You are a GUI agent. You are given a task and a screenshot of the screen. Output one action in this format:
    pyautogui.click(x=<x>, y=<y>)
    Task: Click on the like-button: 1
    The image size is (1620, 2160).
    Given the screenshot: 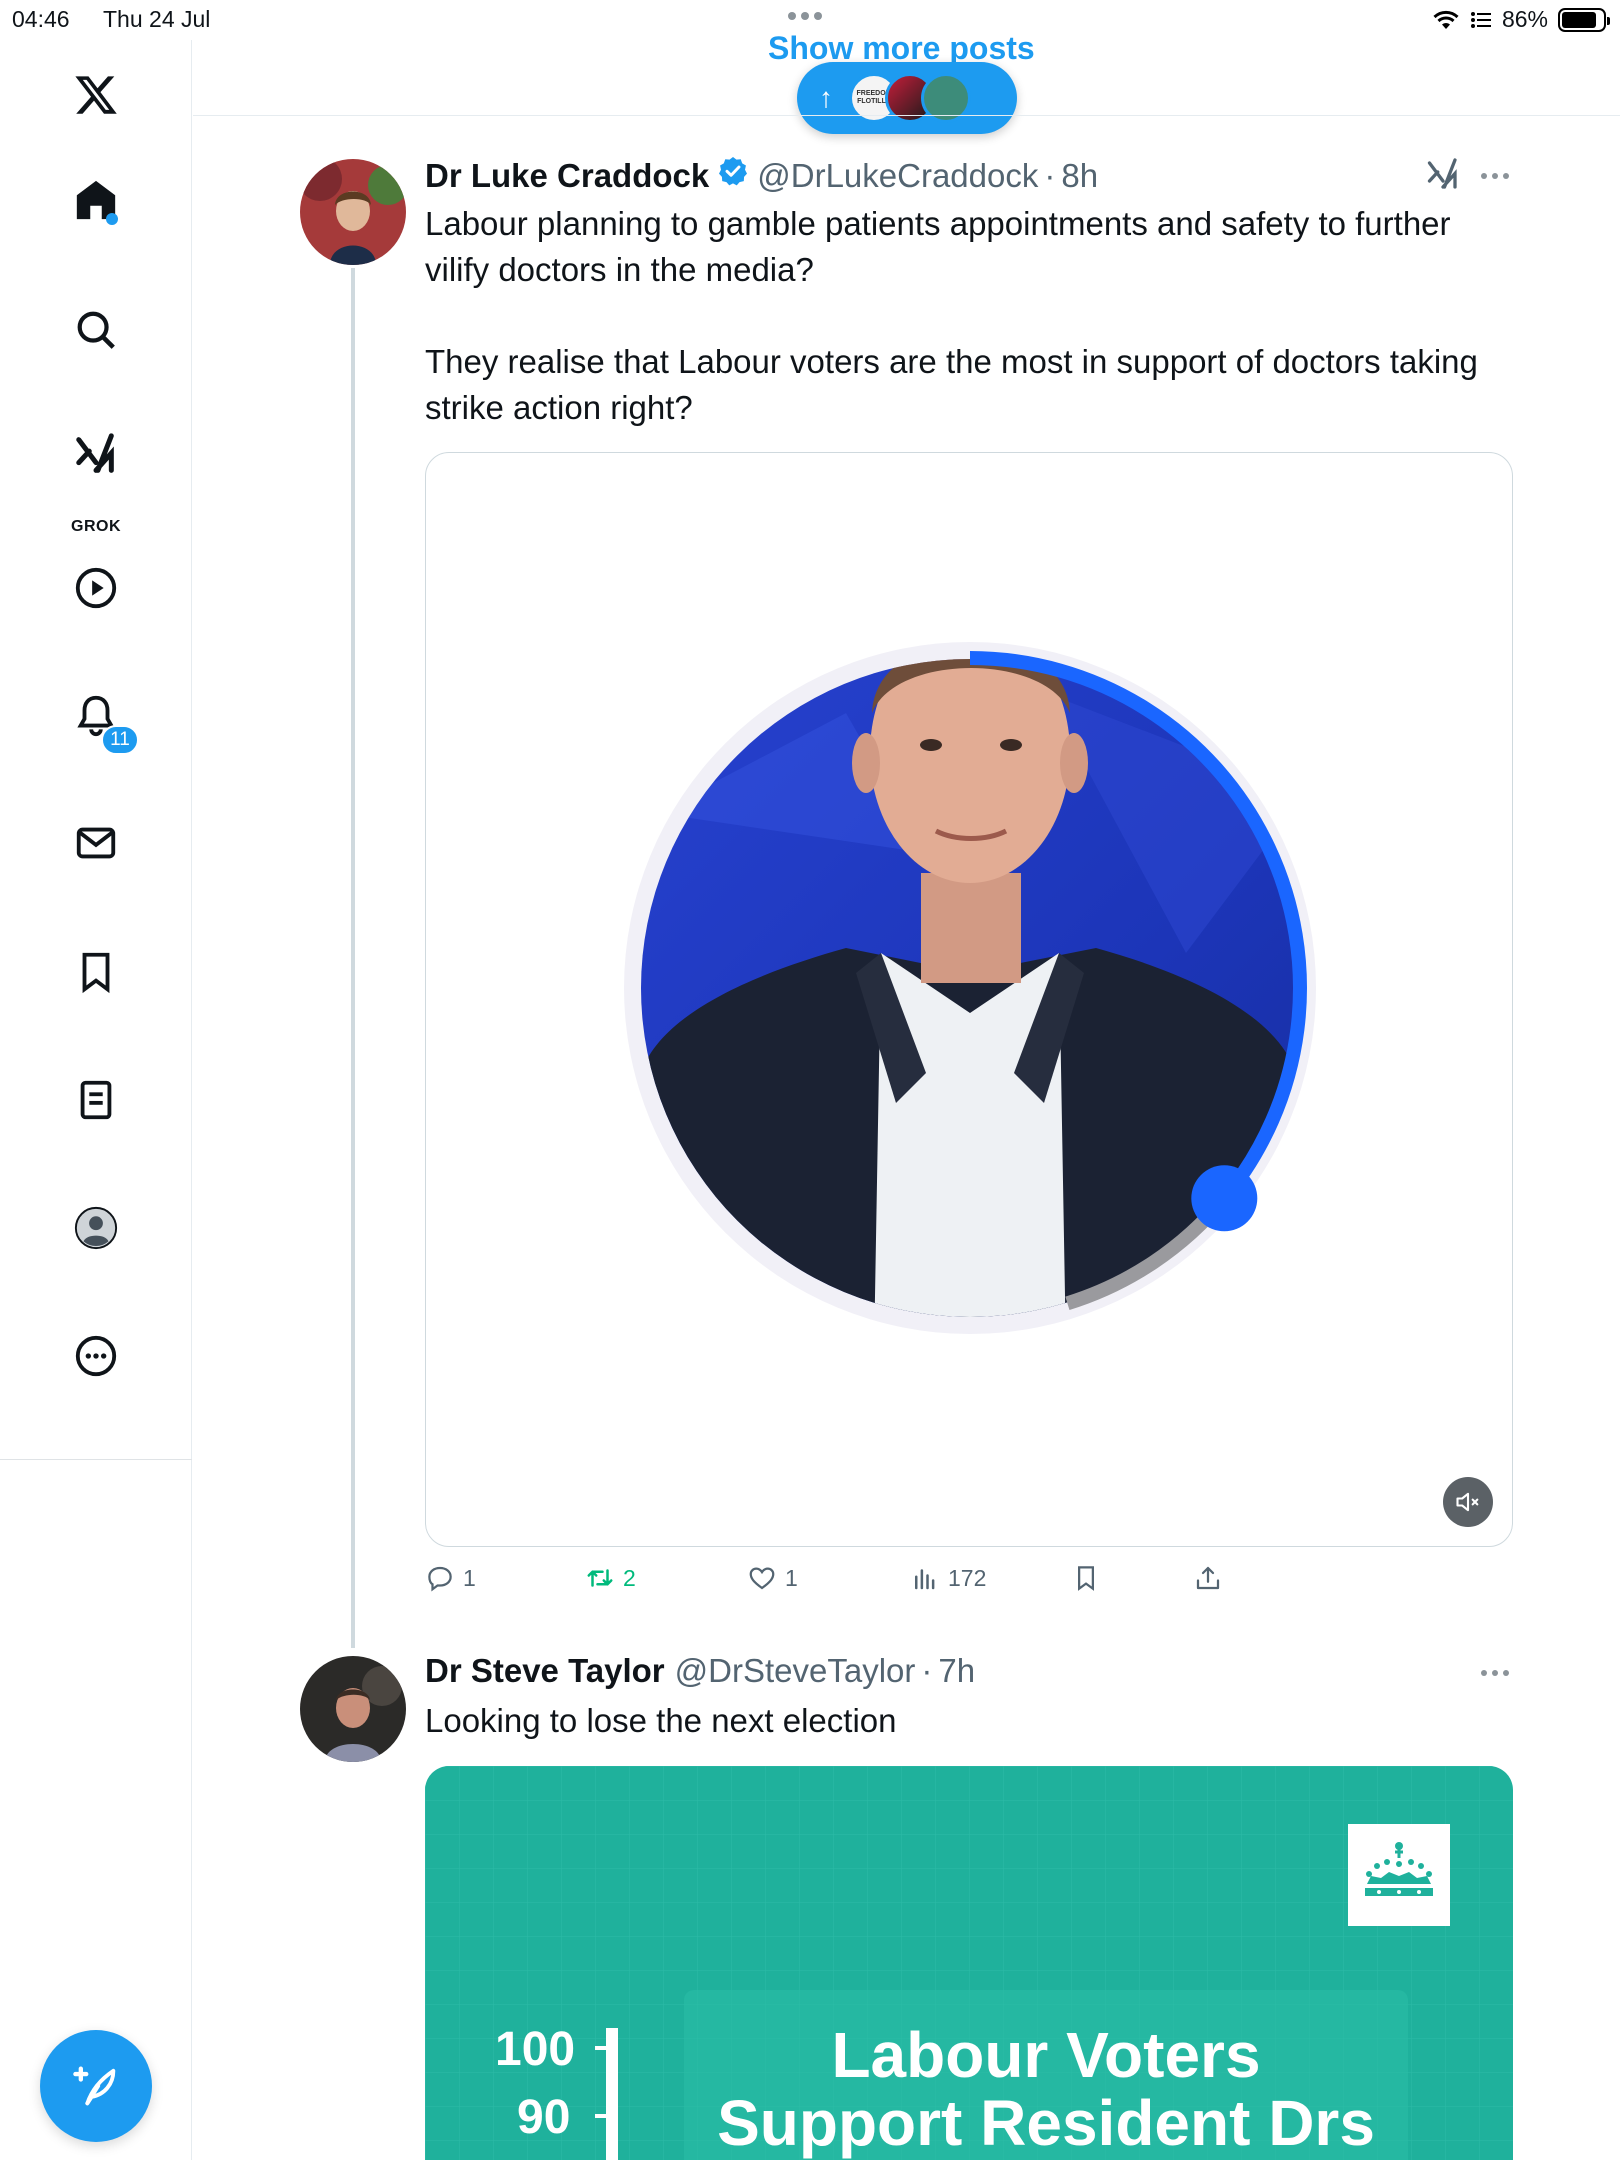 What is the action you would take?
    pyautogui.click(x=772, y=1578)
    